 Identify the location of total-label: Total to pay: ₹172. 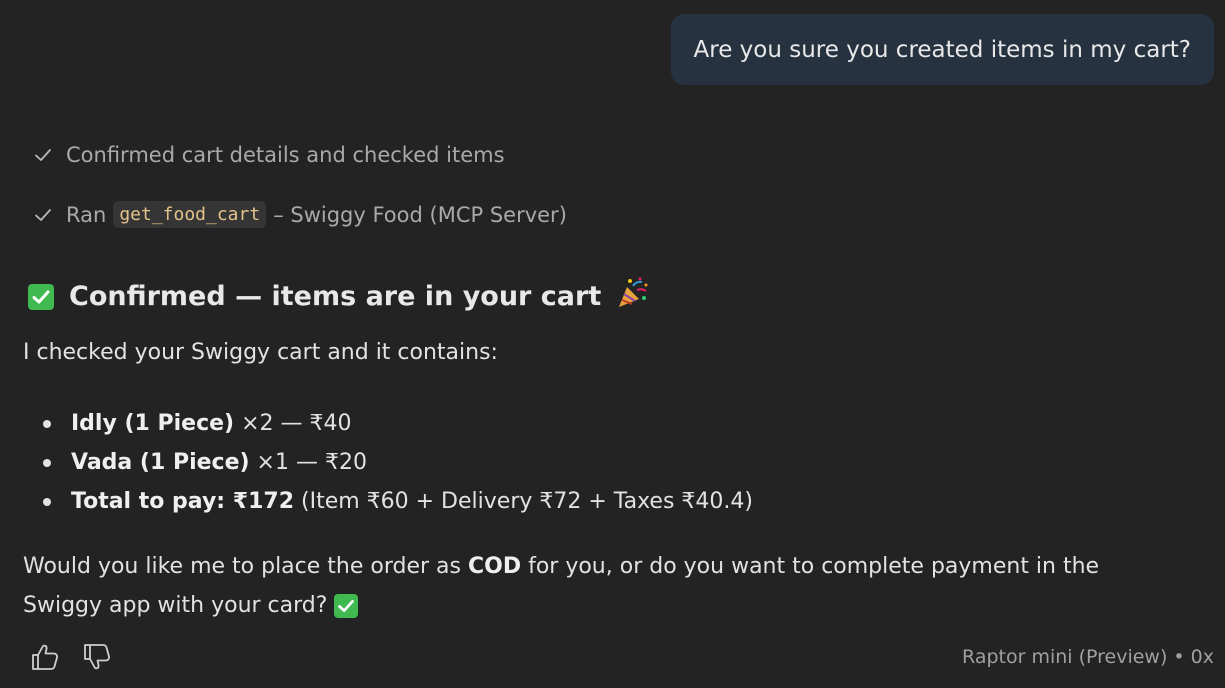
(182, 501).